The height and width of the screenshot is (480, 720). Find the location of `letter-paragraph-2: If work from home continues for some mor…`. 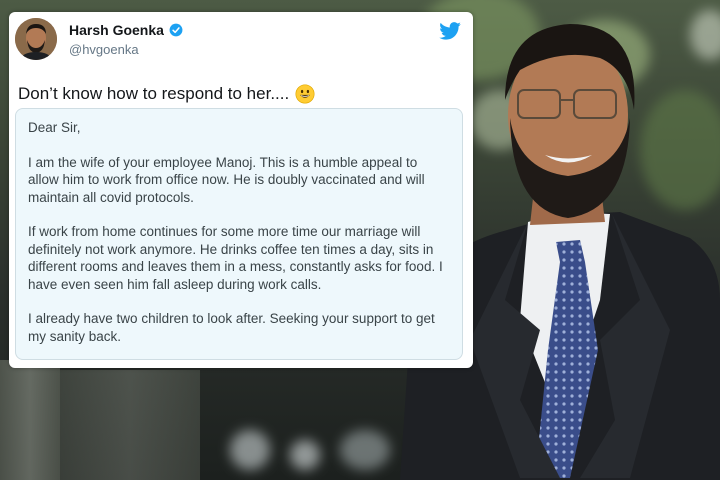

letter-paragraph-2: If work from home continues for some mor… is located at coordinates (235, 258).